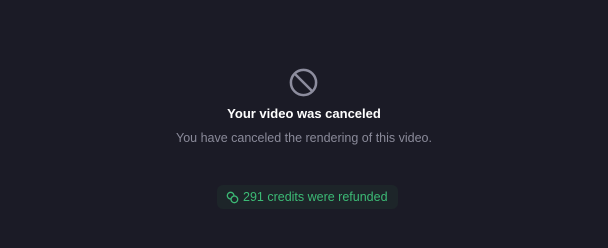 This screenshot has height=248, width=608. What do you see at coordinates (232, 197) in the screenshot?
I see `coins-icon` at bounding box center [232, 197].